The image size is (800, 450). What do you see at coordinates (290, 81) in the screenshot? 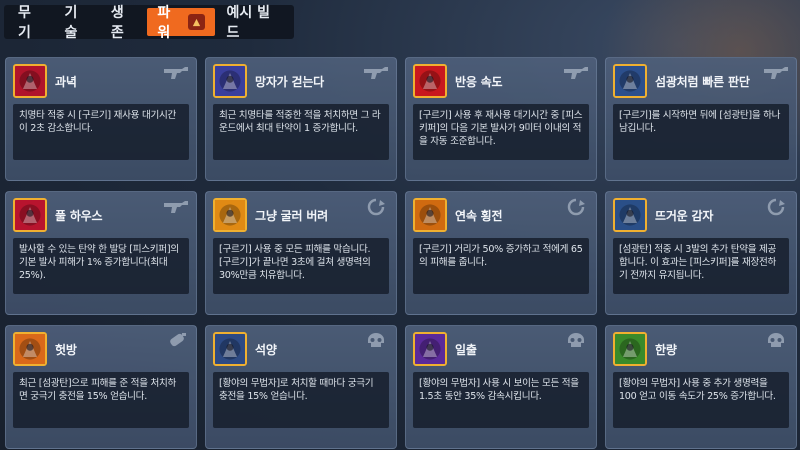
I see `power-title: 망자가 걷는다` at bounding box center [290, 81].